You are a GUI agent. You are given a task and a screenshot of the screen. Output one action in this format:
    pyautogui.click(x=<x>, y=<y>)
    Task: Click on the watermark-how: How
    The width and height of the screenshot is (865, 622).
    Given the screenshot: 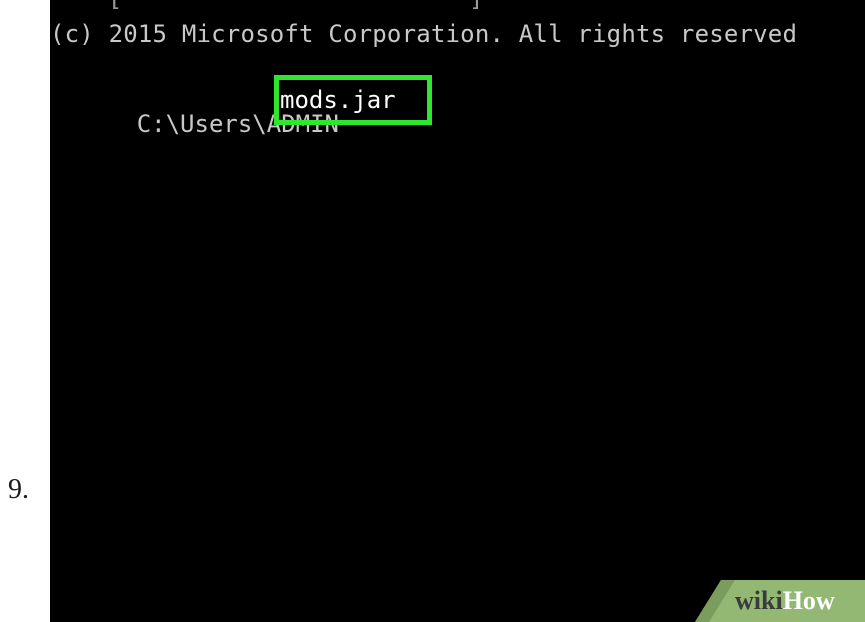 What is the action you would take?
    pyautogui.click(x=808, y=600)
    